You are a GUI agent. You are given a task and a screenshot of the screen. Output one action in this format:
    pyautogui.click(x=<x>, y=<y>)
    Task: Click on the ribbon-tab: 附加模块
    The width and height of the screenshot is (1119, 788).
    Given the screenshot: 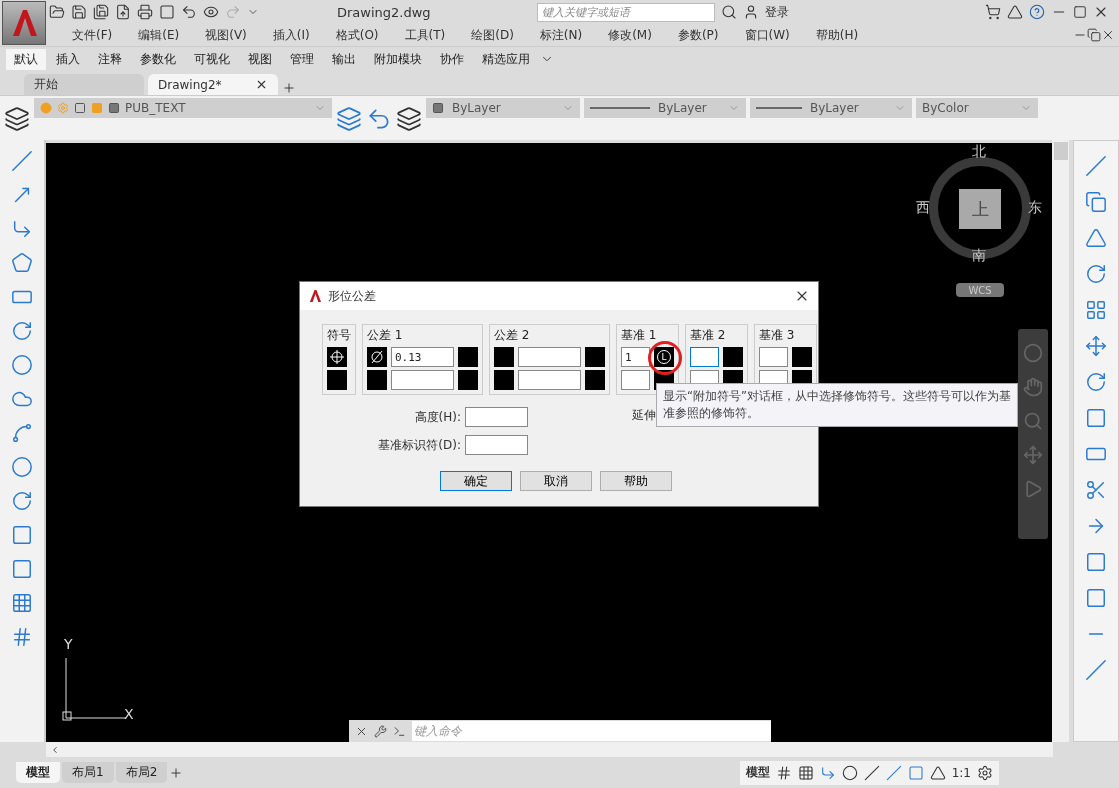 What is the action you would take?
    pyautogui.click(x=398, y=59)
    